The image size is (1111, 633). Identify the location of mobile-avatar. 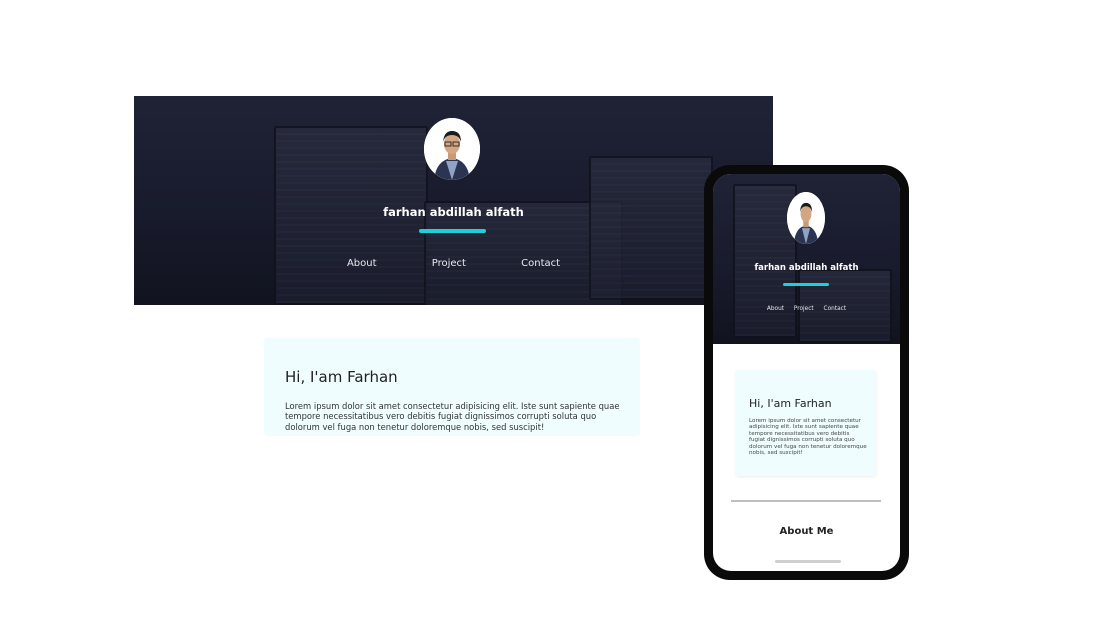
(806, 218).